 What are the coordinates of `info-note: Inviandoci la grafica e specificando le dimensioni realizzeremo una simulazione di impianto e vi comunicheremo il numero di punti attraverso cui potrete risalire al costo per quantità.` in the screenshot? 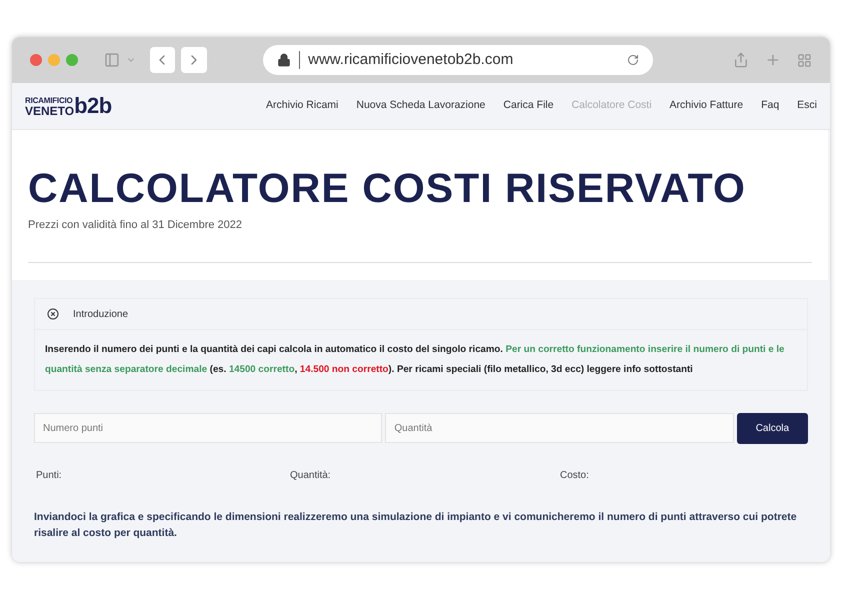 It's located at (416, 525).